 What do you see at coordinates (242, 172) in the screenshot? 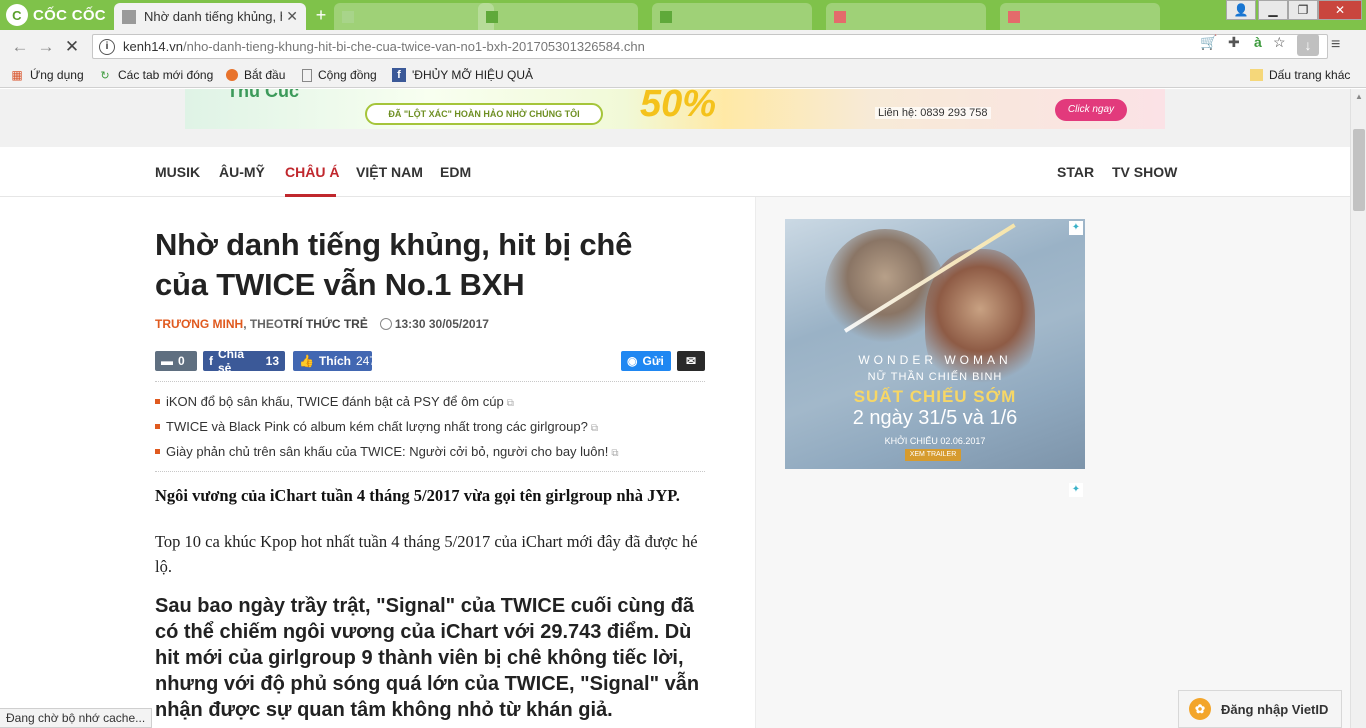
I see `nav-au-my: ÂU-MỸ` at bounding box center [242, 172].